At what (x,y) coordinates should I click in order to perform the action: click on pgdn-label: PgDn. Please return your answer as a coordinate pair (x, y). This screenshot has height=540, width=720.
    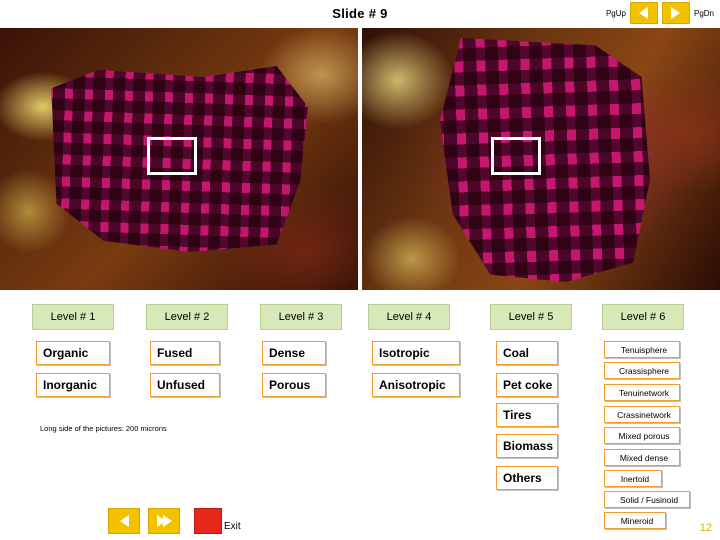
    Looking at the image, I should click on (703, 13).